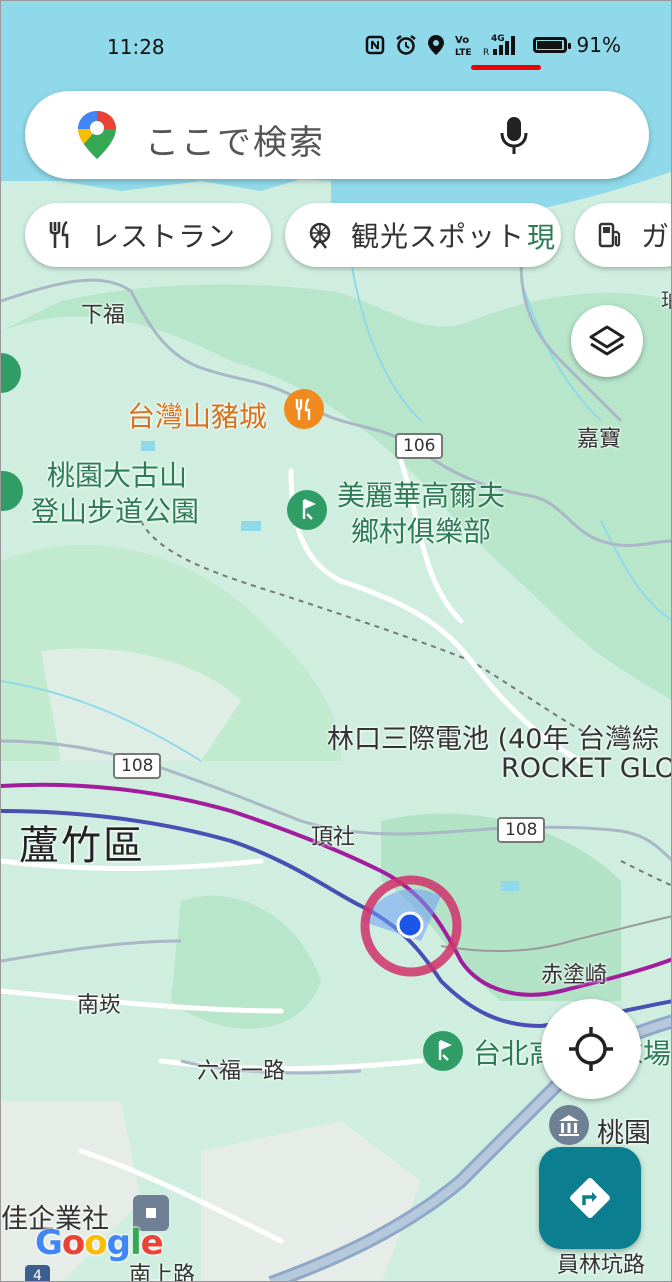  What do you see at coordinates (304, 409) in the screenshot?
I see `restaurant-poi-icon` at bounding box center [304, 409].